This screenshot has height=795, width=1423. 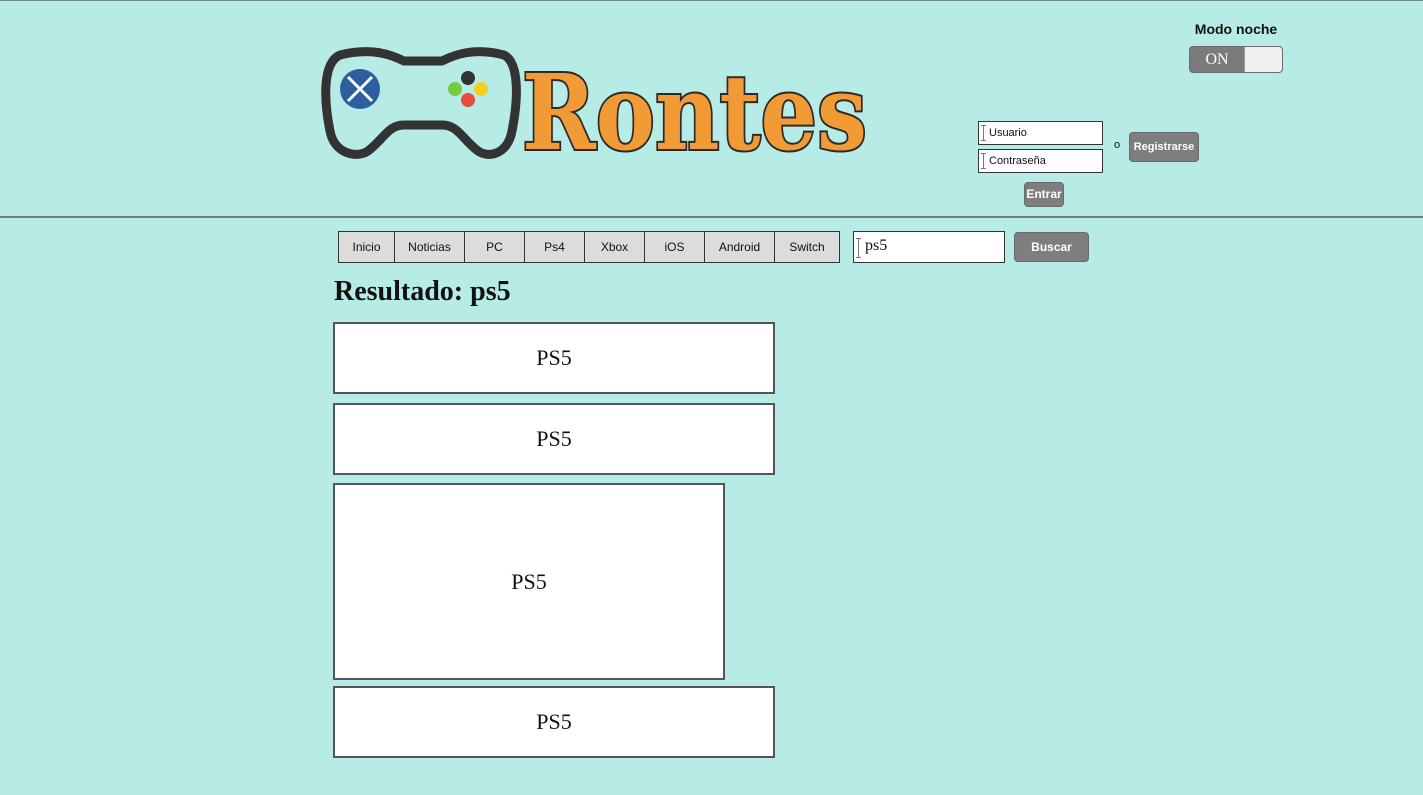 What do you see at coordinates (694, 108) in the screenshot?
I see `brand-name: Rontes` at bounding box center [694, 108].